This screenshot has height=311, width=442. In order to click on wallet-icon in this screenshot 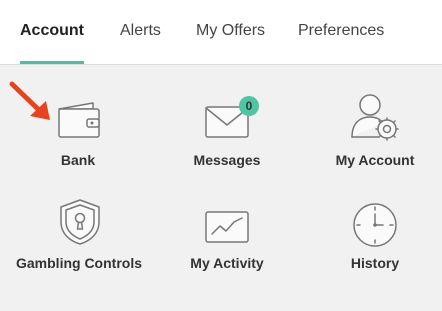, I will do `click(79, 120)`.